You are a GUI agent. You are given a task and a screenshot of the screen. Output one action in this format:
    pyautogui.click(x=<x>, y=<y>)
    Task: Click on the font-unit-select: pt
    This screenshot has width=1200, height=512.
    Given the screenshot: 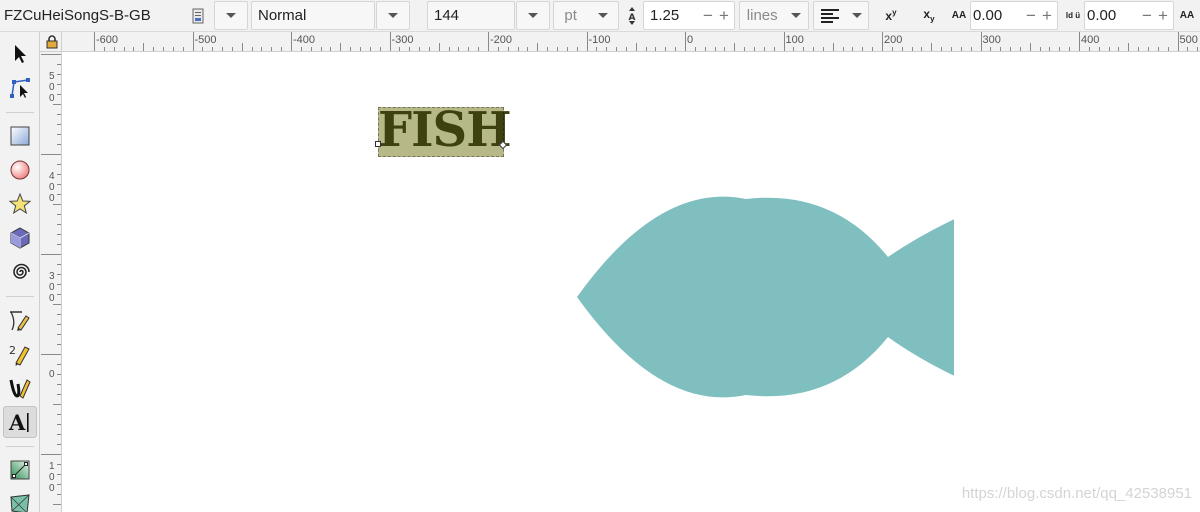 What is the action you would take?
    pyautogui.click(x=586, y=15)
    